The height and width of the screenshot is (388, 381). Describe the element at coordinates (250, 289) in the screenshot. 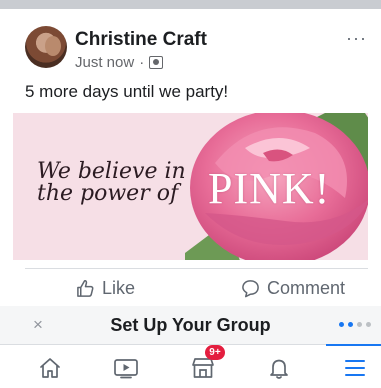

I see `comment-icon` at that location.